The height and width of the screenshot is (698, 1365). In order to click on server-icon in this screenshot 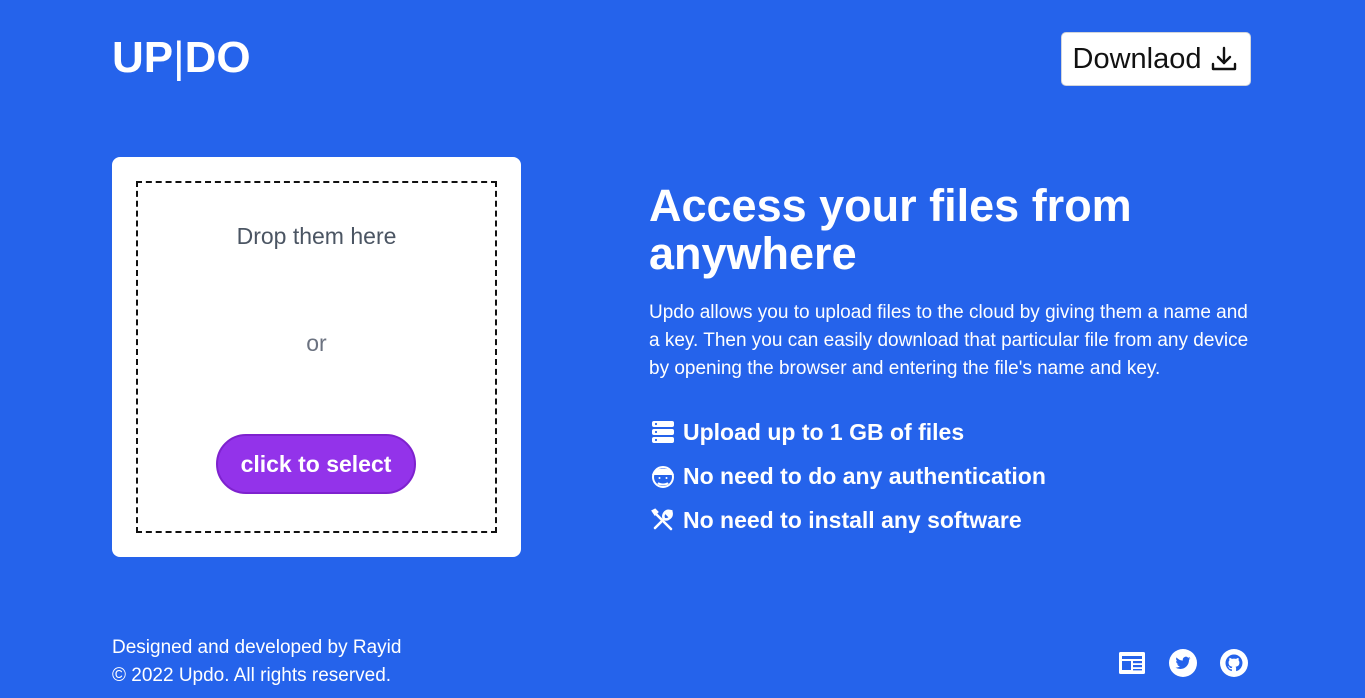, I will do `click(663, 432)`.